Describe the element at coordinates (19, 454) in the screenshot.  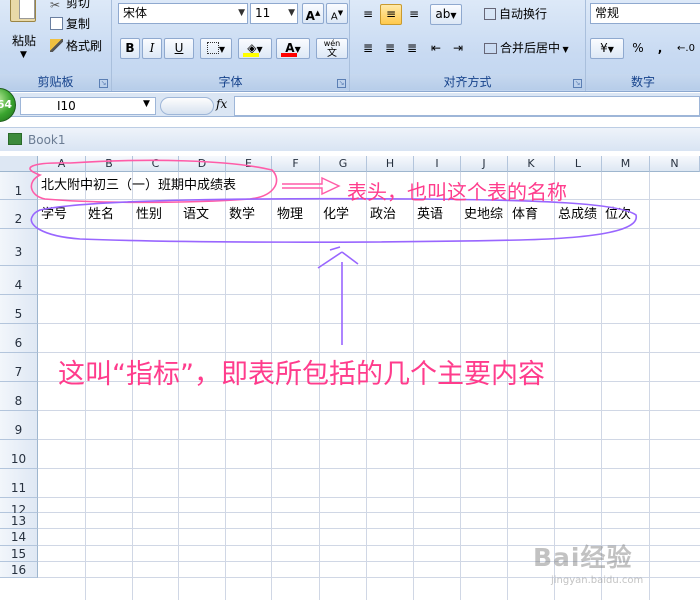
I see `row-header-10: 10` at that location.